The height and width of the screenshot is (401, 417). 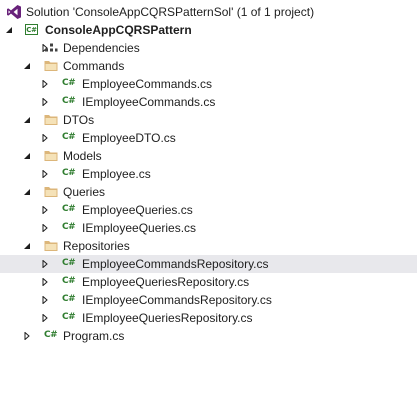 What do you see at coordinates (82, 156) in the screenshot?
I see `folder-label: Models` at bounding box center [82, 156].